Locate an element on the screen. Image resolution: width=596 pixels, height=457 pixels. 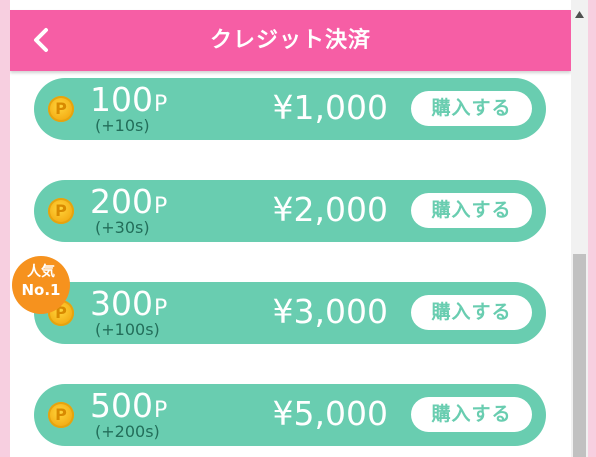
plan-row: P 300P (+100s) ¥3,000 購入する is located at coordinates (290, 313).